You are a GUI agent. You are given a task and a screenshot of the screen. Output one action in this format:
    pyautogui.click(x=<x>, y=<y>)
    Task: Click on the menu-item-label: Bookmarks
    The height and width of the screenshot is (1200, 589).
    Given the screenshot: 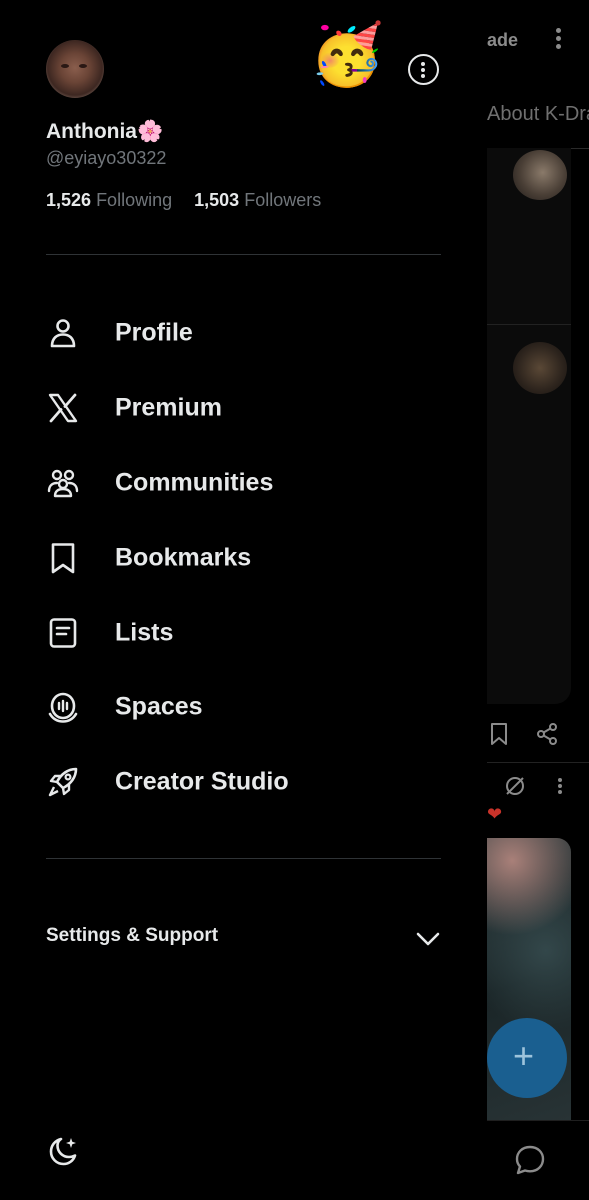 What is the action you would take?
    pyautogui.click(x=183, y=557)
    